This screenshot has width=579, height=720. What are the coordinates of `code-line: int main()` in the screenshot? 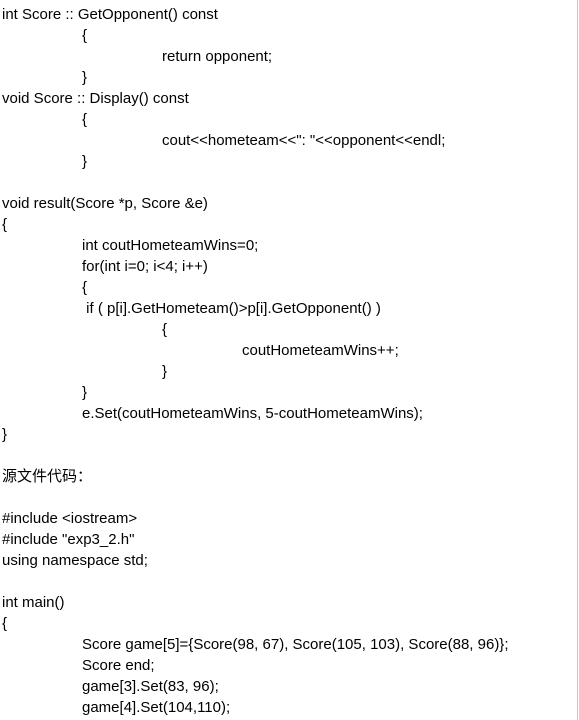 It's located at (33, 602).